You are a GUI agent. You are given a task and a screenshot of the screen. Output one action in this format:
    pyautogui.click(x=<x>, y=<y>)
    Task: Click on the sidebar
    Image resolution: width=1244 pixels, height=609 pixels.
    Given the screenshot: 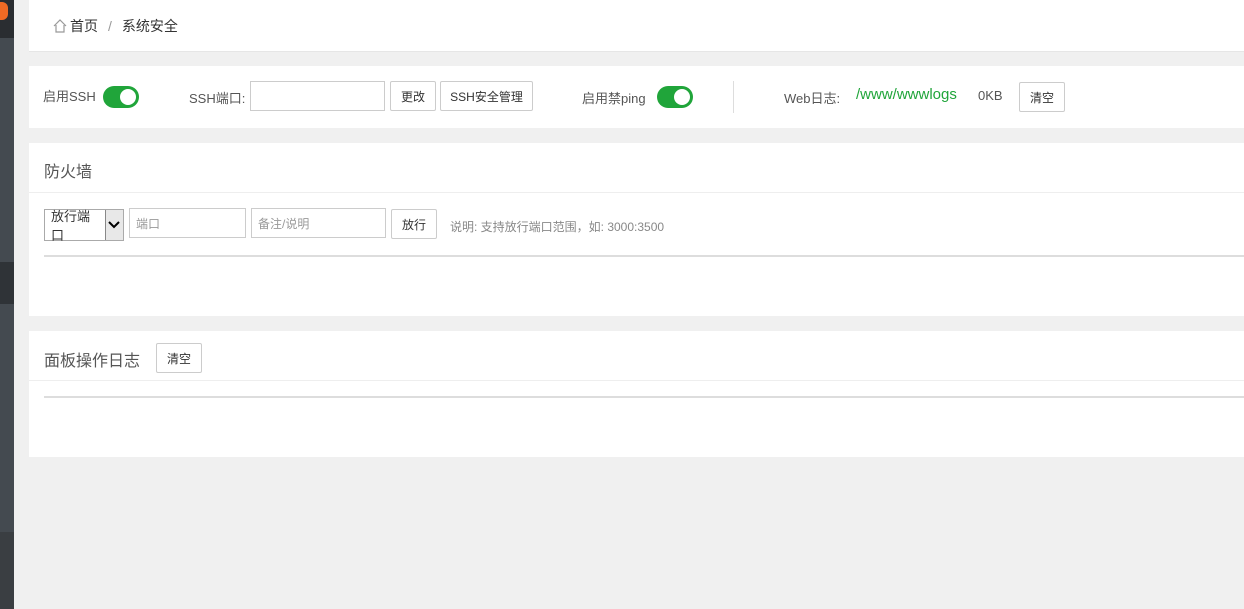 What is the action you would take?
    pyautogui.click(x=7, y=304)
    